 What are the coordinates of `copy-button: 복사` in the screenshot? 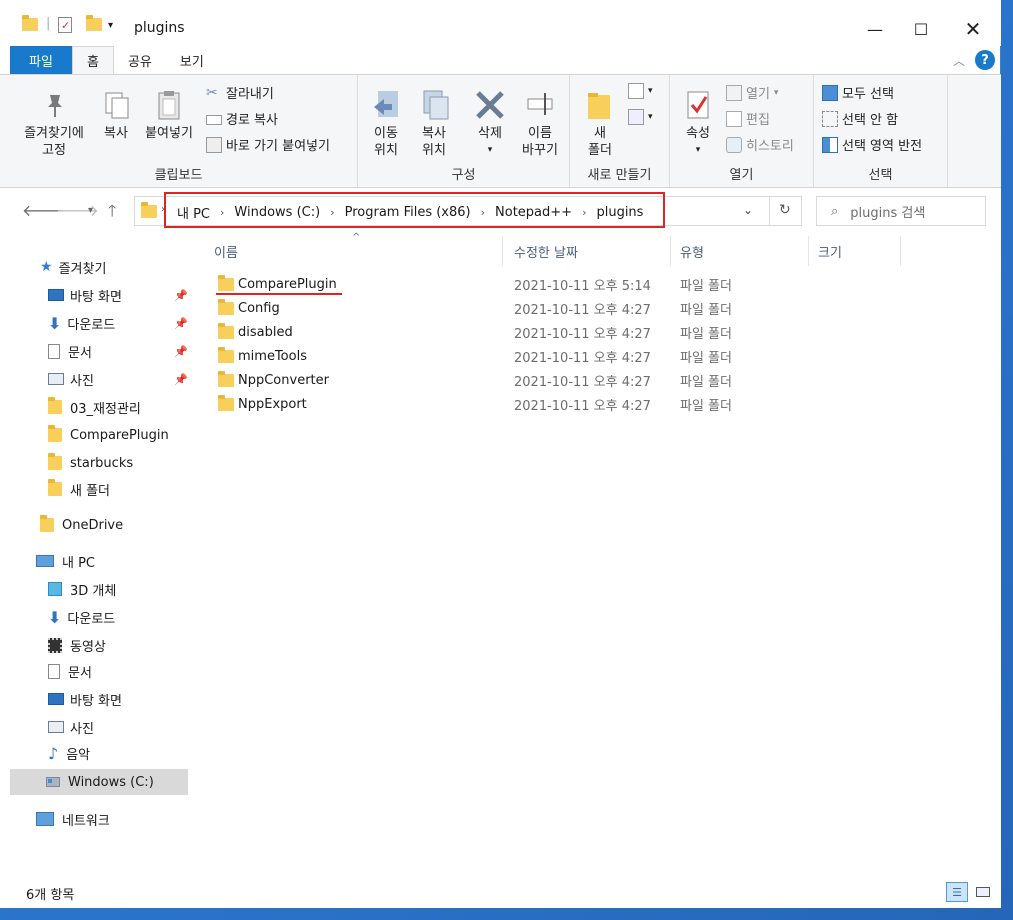 It's located at (116, 115).